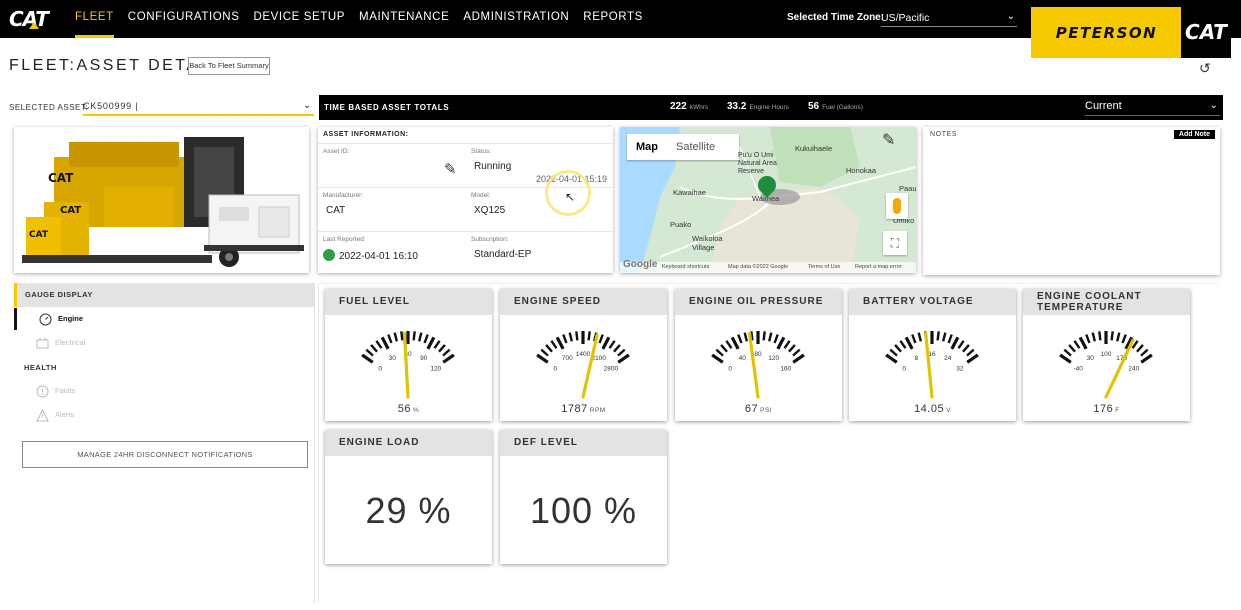 The image size is (1241, 610). What do you see at coordinates (404, 19) in the screenshot?
I see `nav-maintenance: MAINTENANCE` at bounding box center [404, 19].